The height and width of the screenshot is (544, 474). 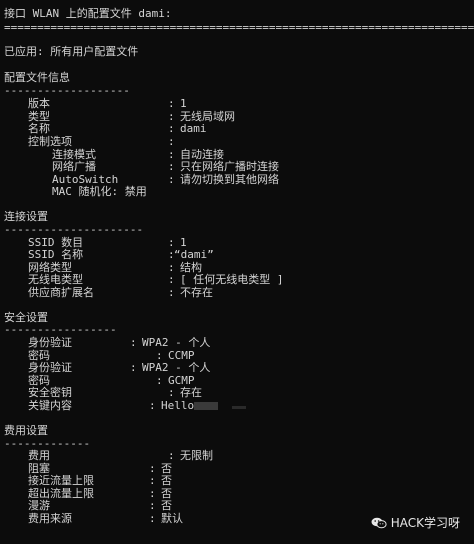 What do you see at coordinates (60, 329) in the screenshot?
I see `section-underline: -----------------` at bounding box center [60, 329].